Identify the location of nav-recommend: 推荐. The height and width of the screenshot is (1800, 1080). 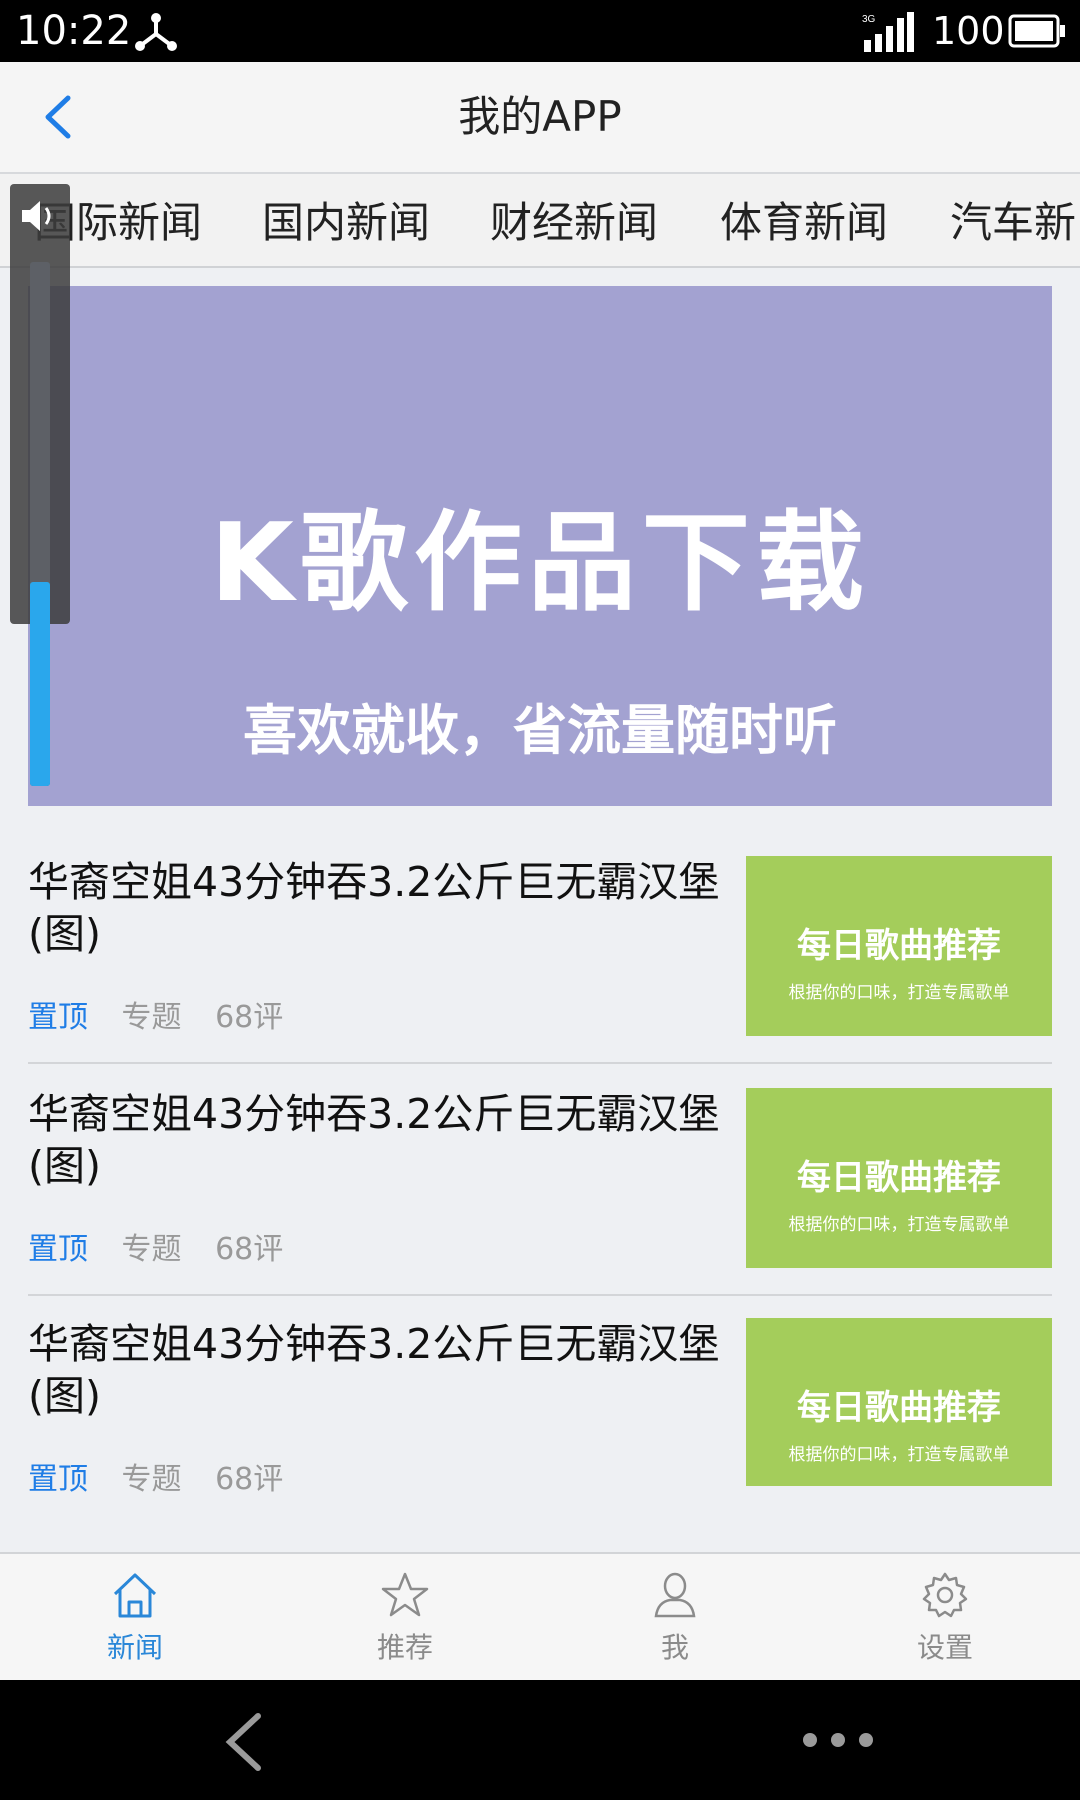
(405, 1617).